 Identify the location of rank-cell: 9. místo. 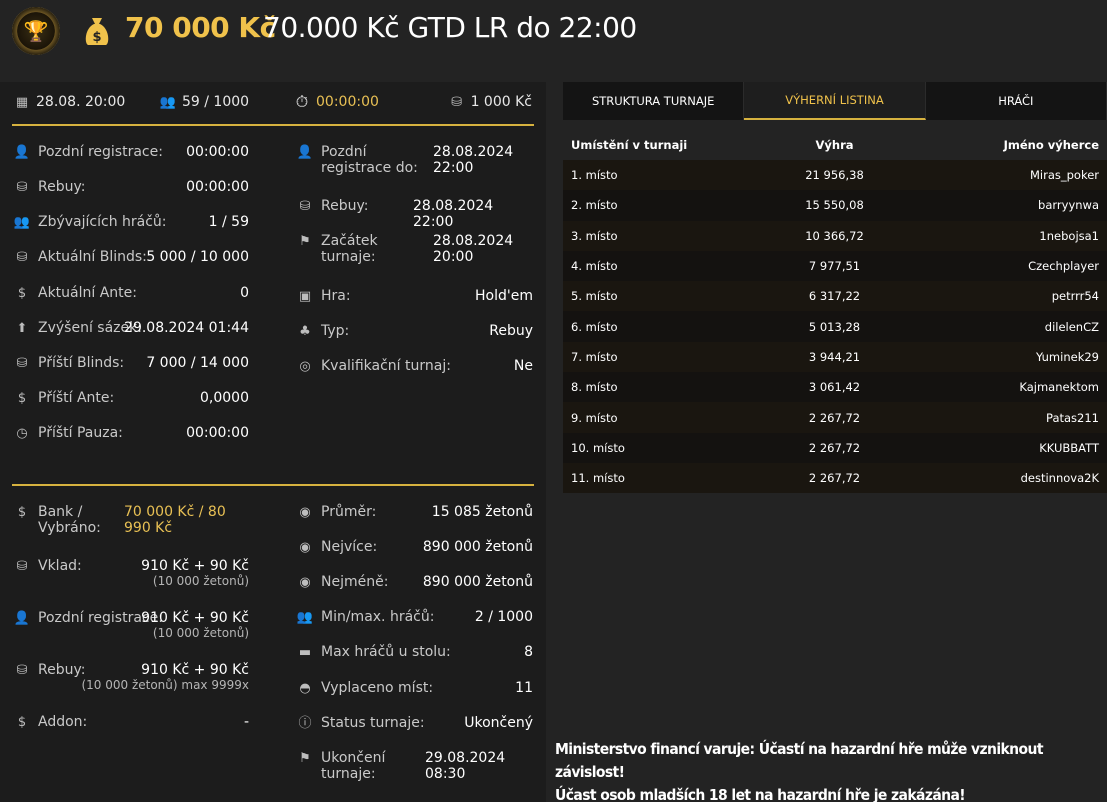
(594, 417).